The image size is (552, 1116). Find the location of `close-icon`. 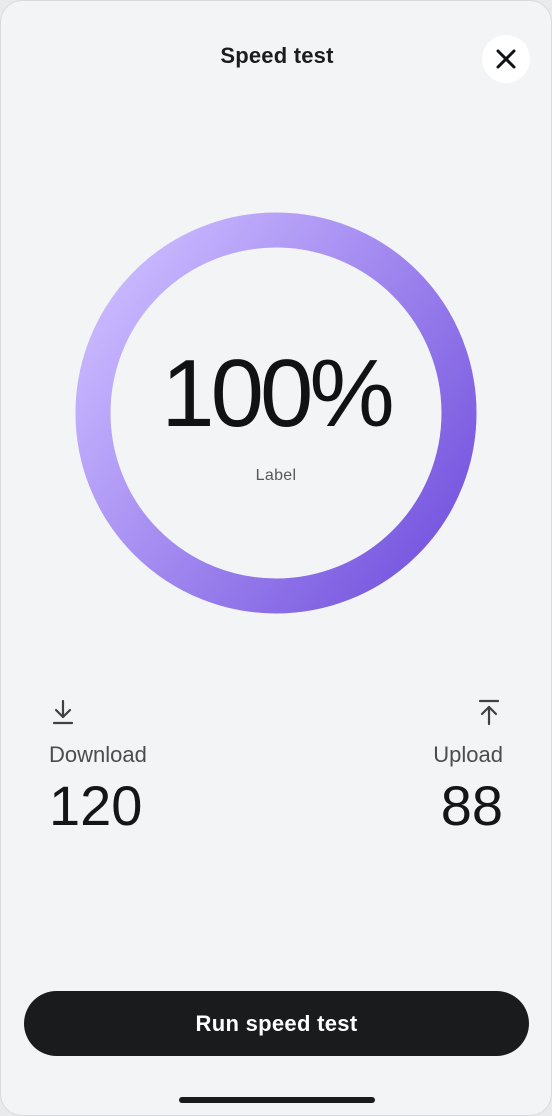

close-icon is located at coordinates (506, 59).